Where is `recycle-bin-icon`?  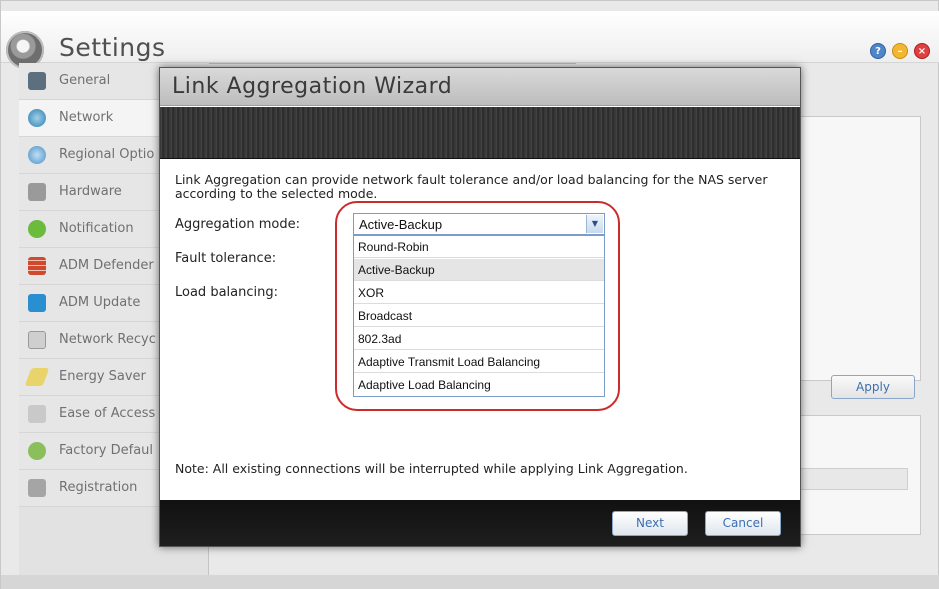
recycle-bin-icon is located at coordinates (37, 340).